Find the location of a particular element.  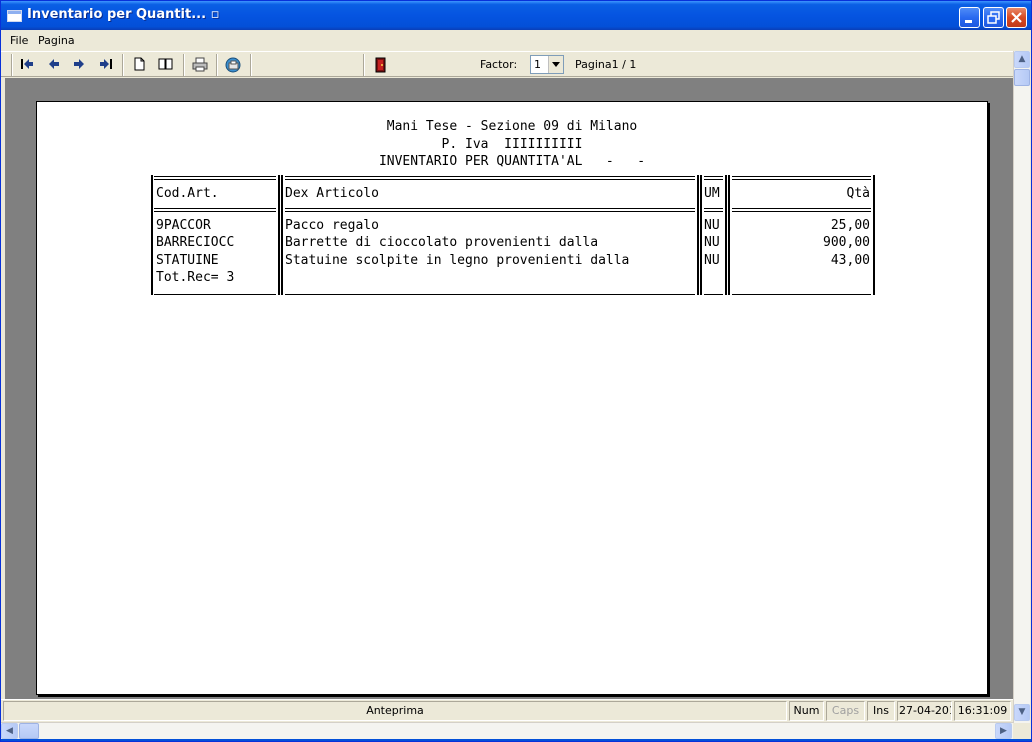

menu-bar: File Pagina is located at coordinates (516, 40).